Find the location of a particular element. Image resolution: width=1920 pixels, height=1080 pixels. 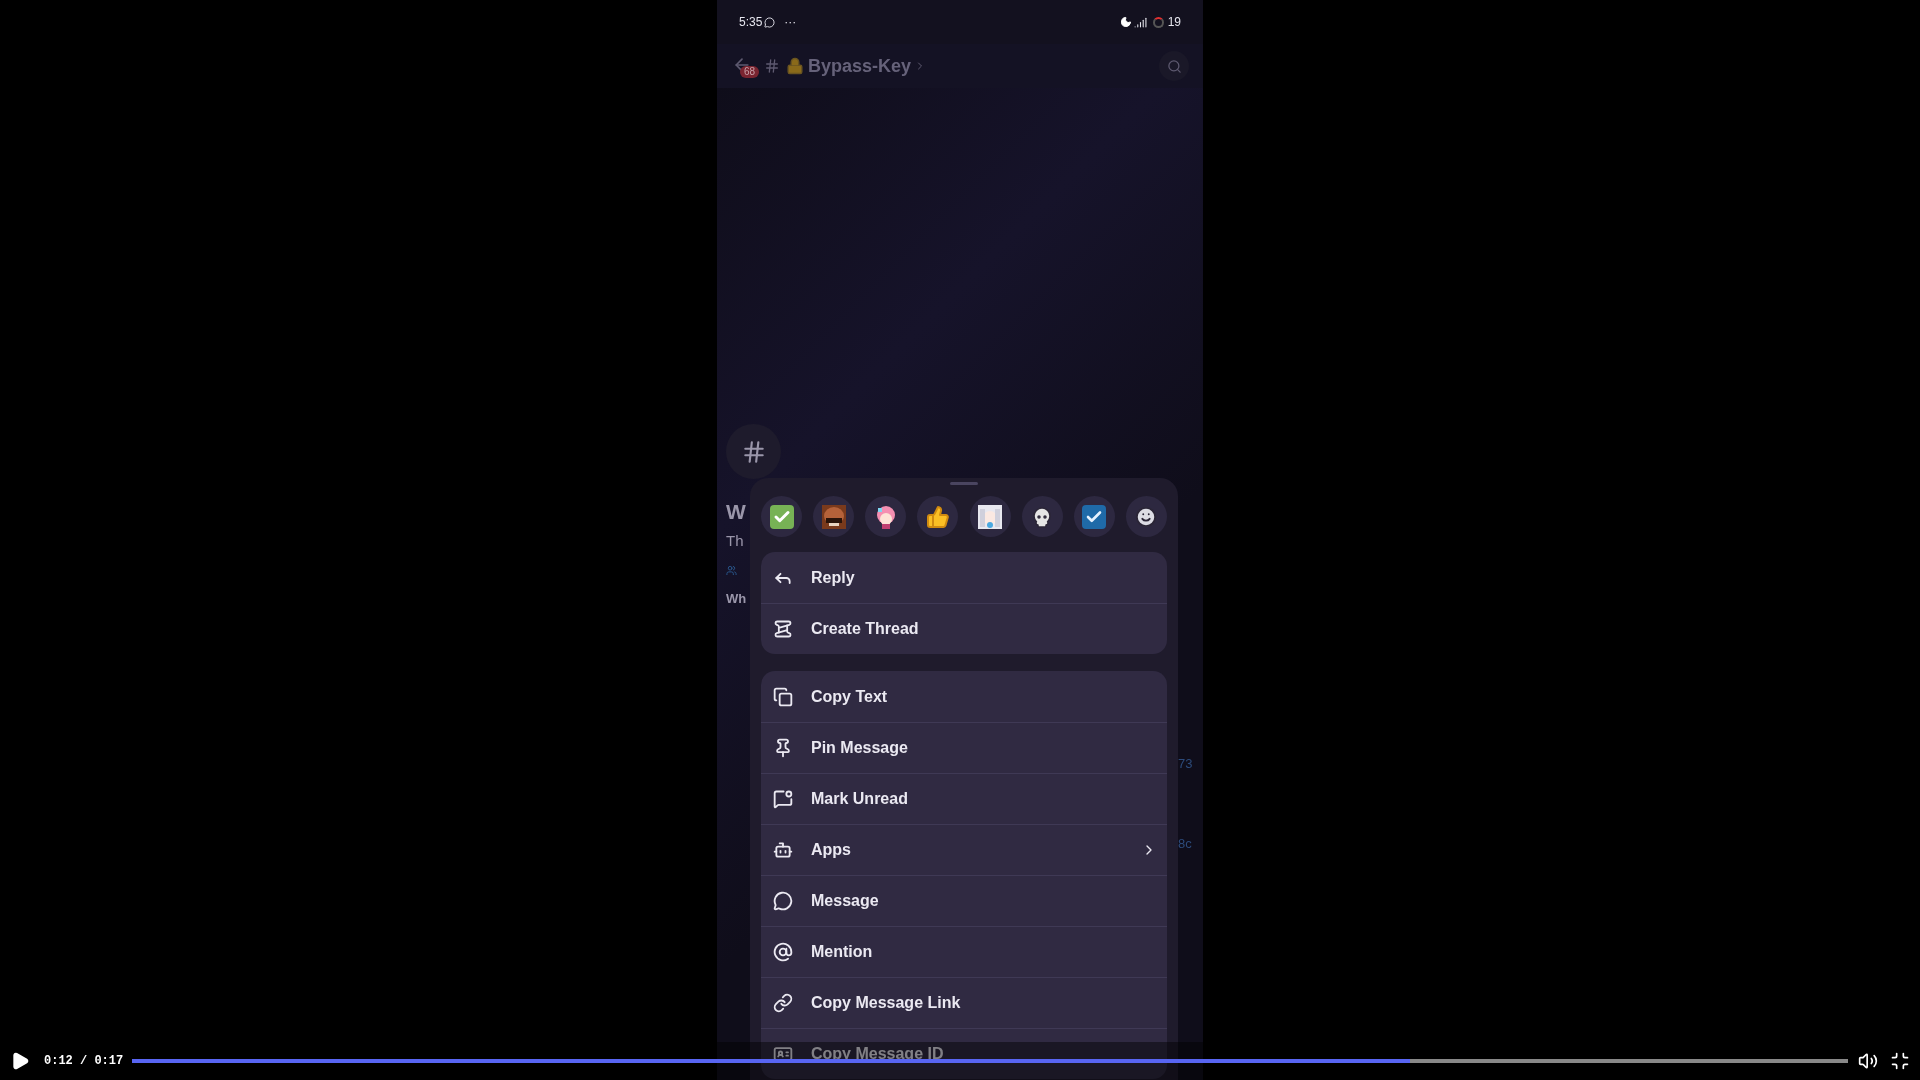

thumbs-up-icon is located at coordinates (937, 516).